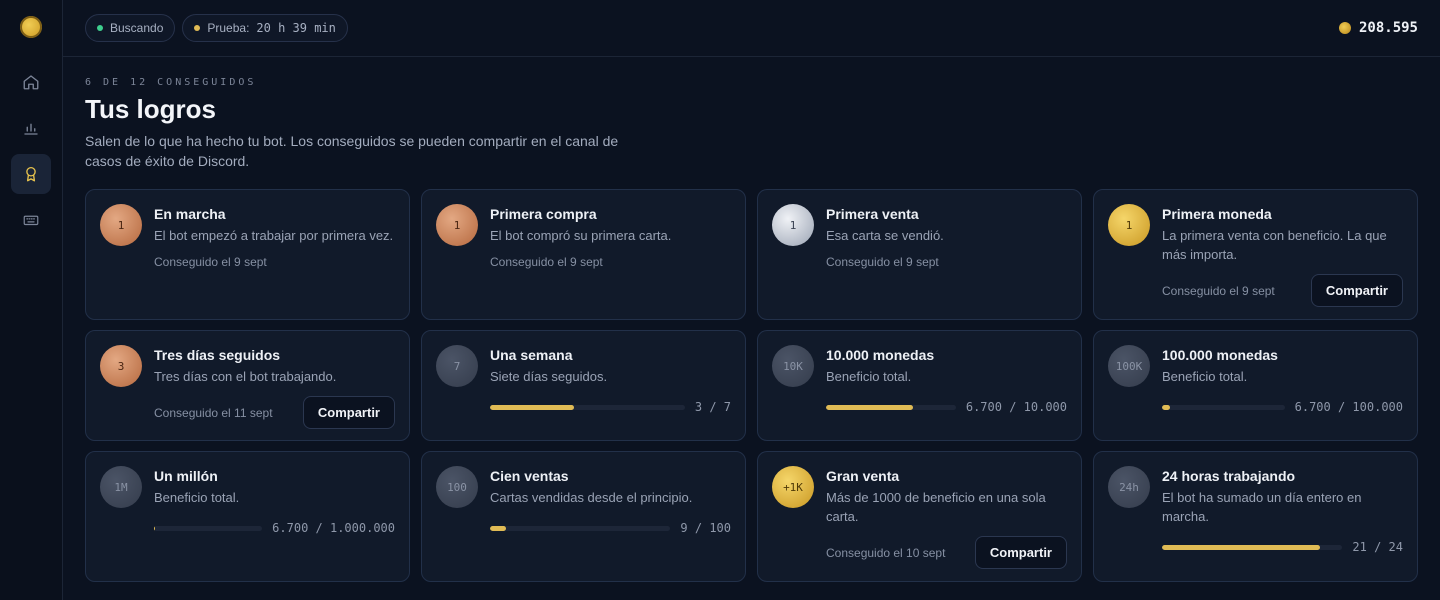 The image size is (1440, 600). What do you see at coordinates (793, 366) in the screenshot?
I see `medal-icon: 10K` at bounding box center [793, 366].